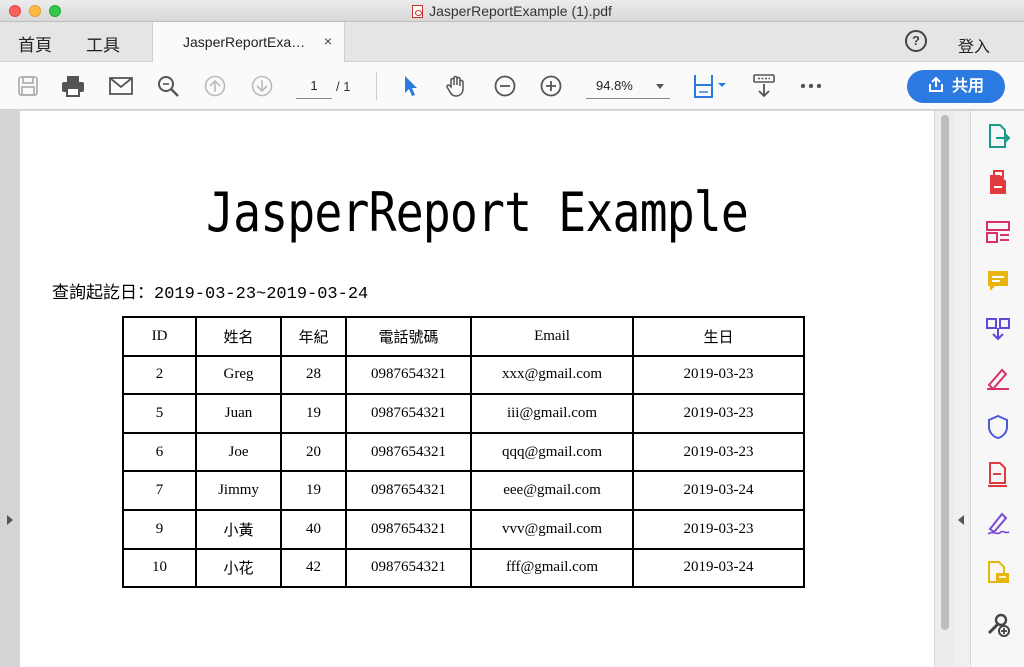  Describe the element at coordinates (328, 41) in the screenshot. I see `close-tab-button: ×` at that location.